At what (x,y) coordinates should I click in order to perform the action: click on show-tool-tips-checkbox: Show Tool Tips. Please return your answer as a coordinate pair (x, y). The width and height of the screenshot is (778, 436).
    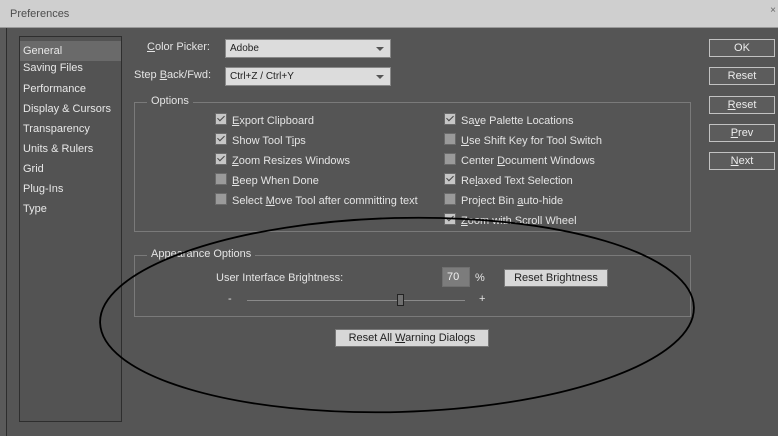
    Looking at the image, I should click on (260, 141).